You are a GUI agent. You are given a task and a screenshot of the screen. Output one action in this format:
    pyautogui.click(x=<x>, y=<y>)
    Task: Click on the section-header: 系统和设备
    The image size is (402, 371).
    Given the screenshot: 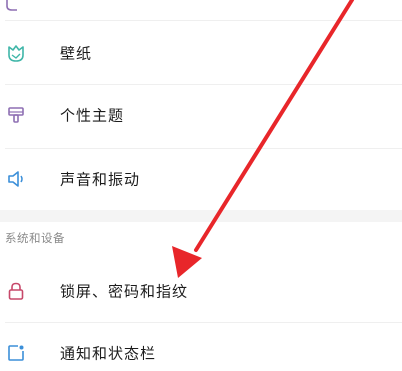 What is the action you would take?
    pyautogui.click(x=35, y=238)
    